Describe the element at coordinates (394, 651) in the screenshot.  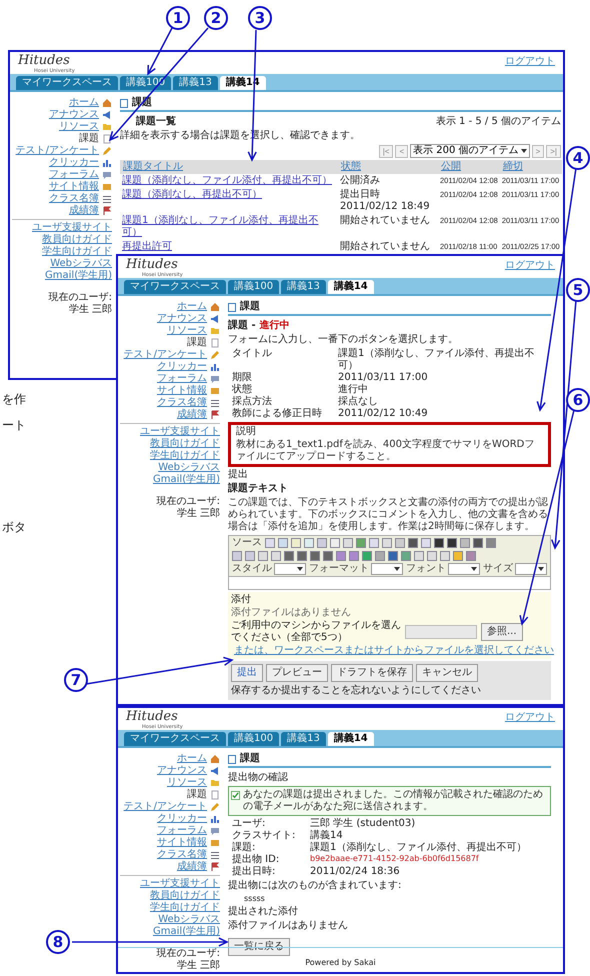
I see `workspace-link: または、ワークスペースまたはサイトからファイルを選択してください` at that location.